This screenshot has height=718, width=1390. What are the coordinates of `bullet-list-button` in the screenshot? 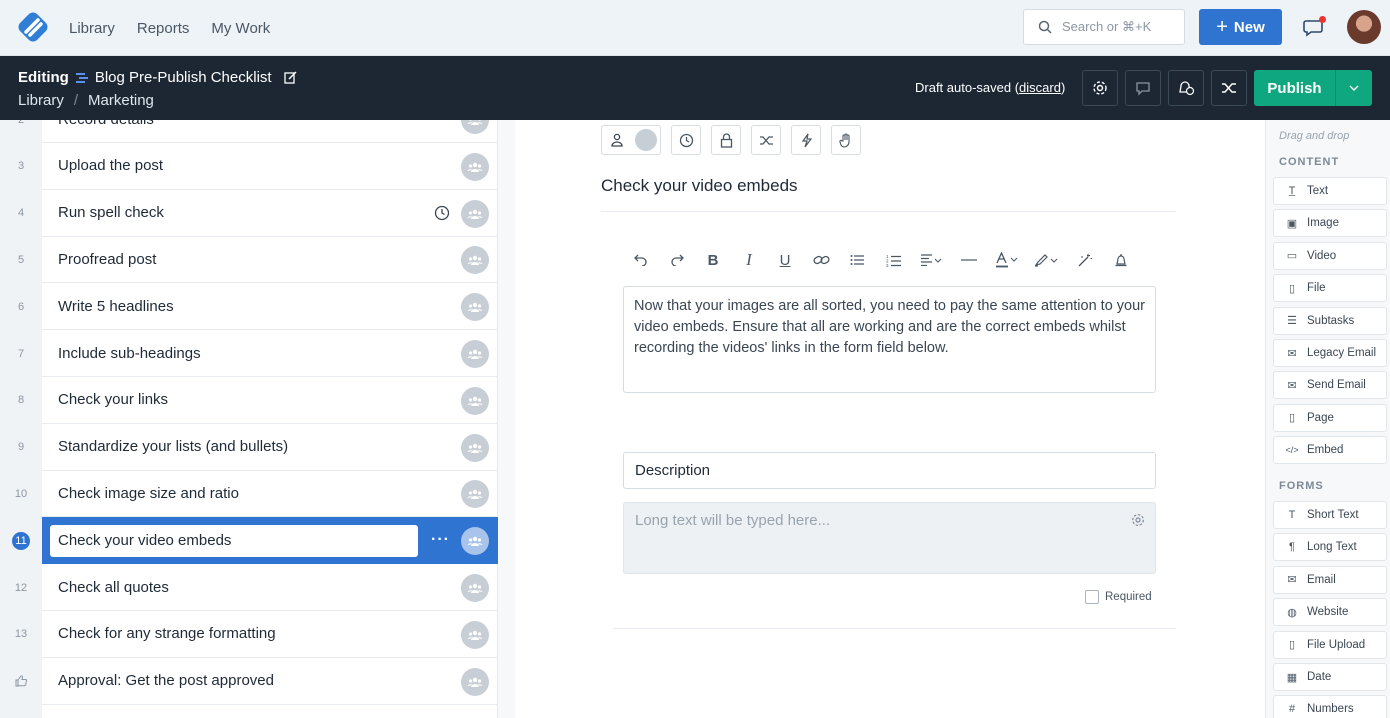 It's located at (857, 260).